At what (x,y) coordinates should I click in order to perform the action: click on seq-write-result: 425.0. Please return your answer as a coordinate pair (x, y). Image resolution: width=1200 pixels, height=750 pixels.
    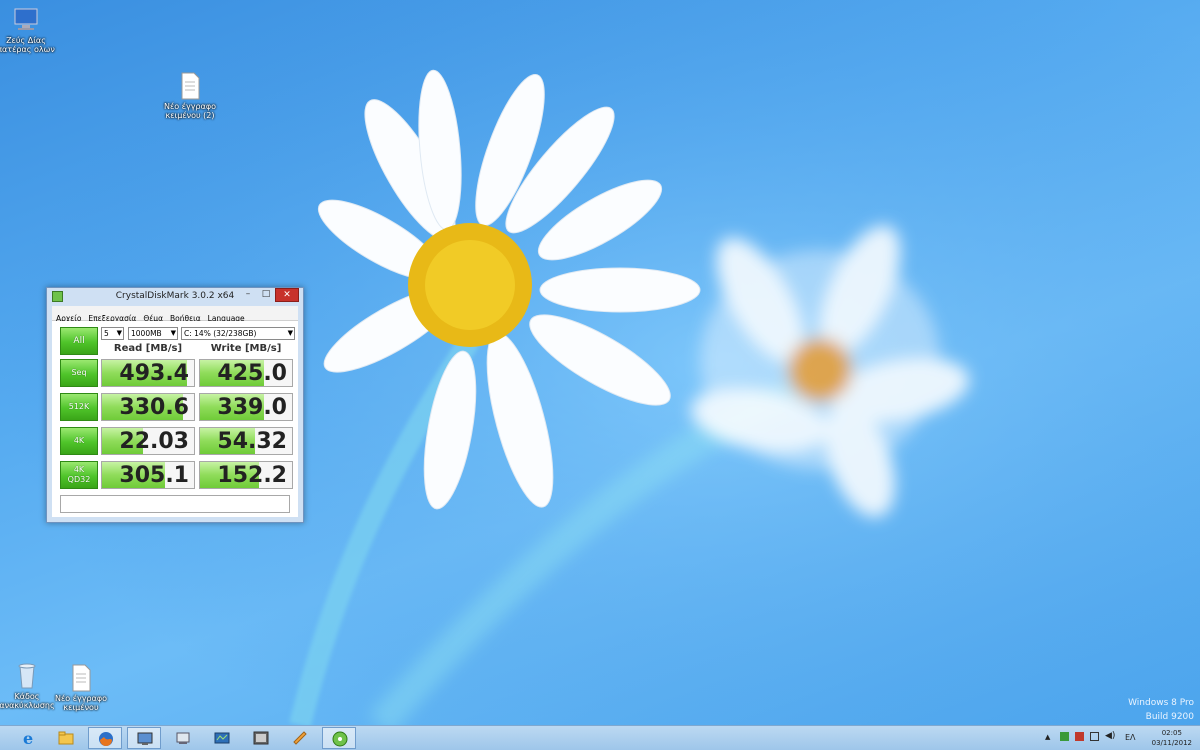
    Looking at the image, I should click on (246, 373).